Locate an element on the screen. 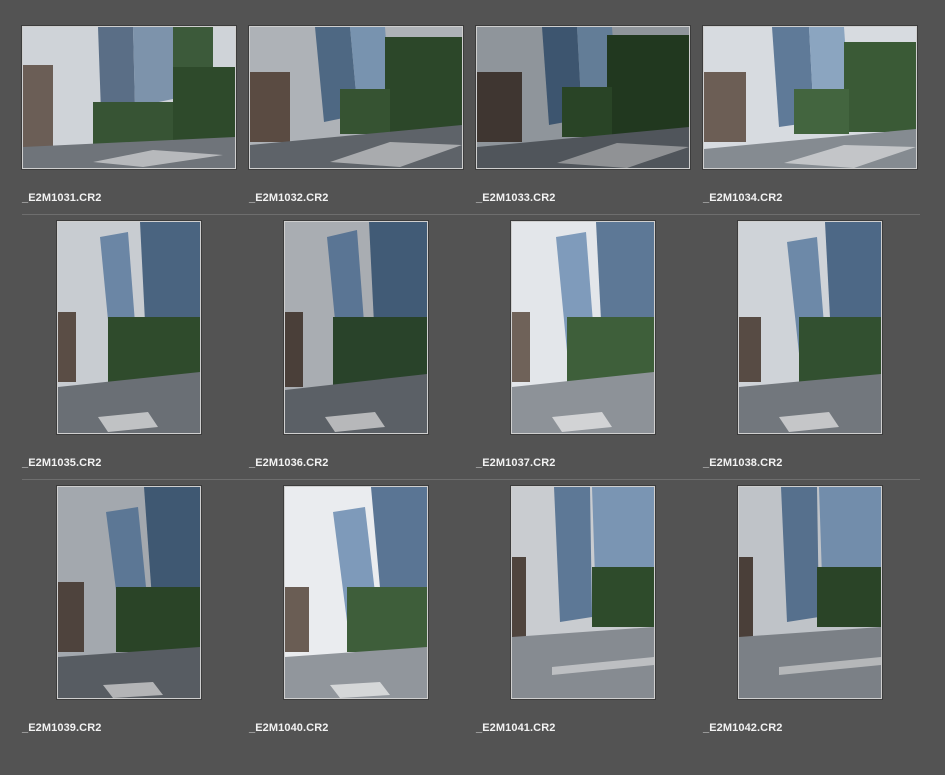  filename-label: _E2M1036.CR2 is located at coordinates (289, 463).